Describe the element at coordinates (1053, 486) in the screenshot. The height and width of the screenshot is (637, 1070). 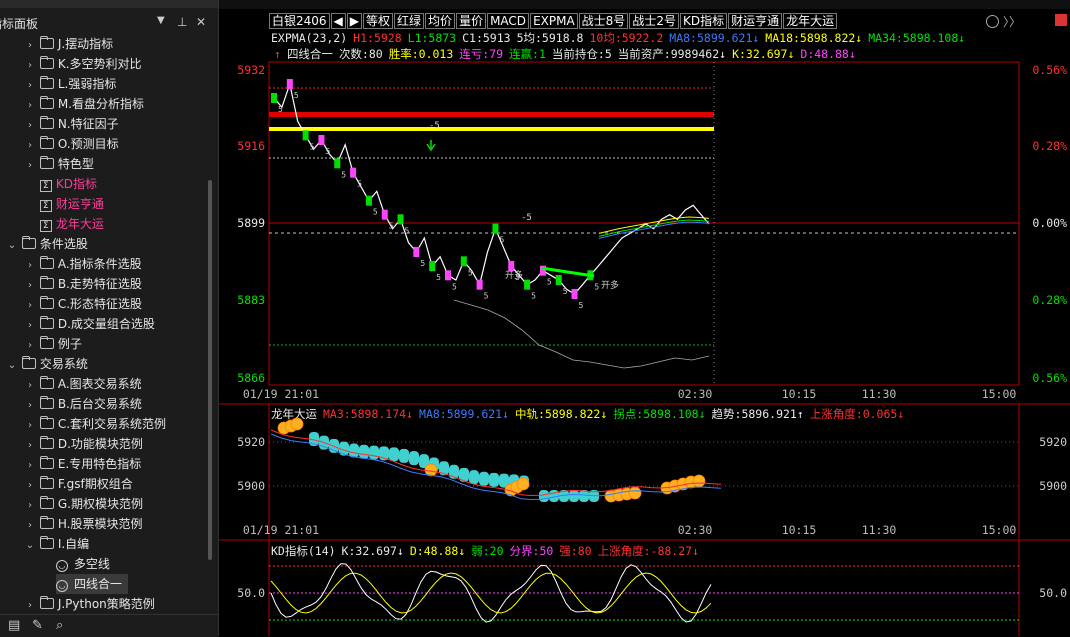
I see `y-axis-label: 5900` at that location.